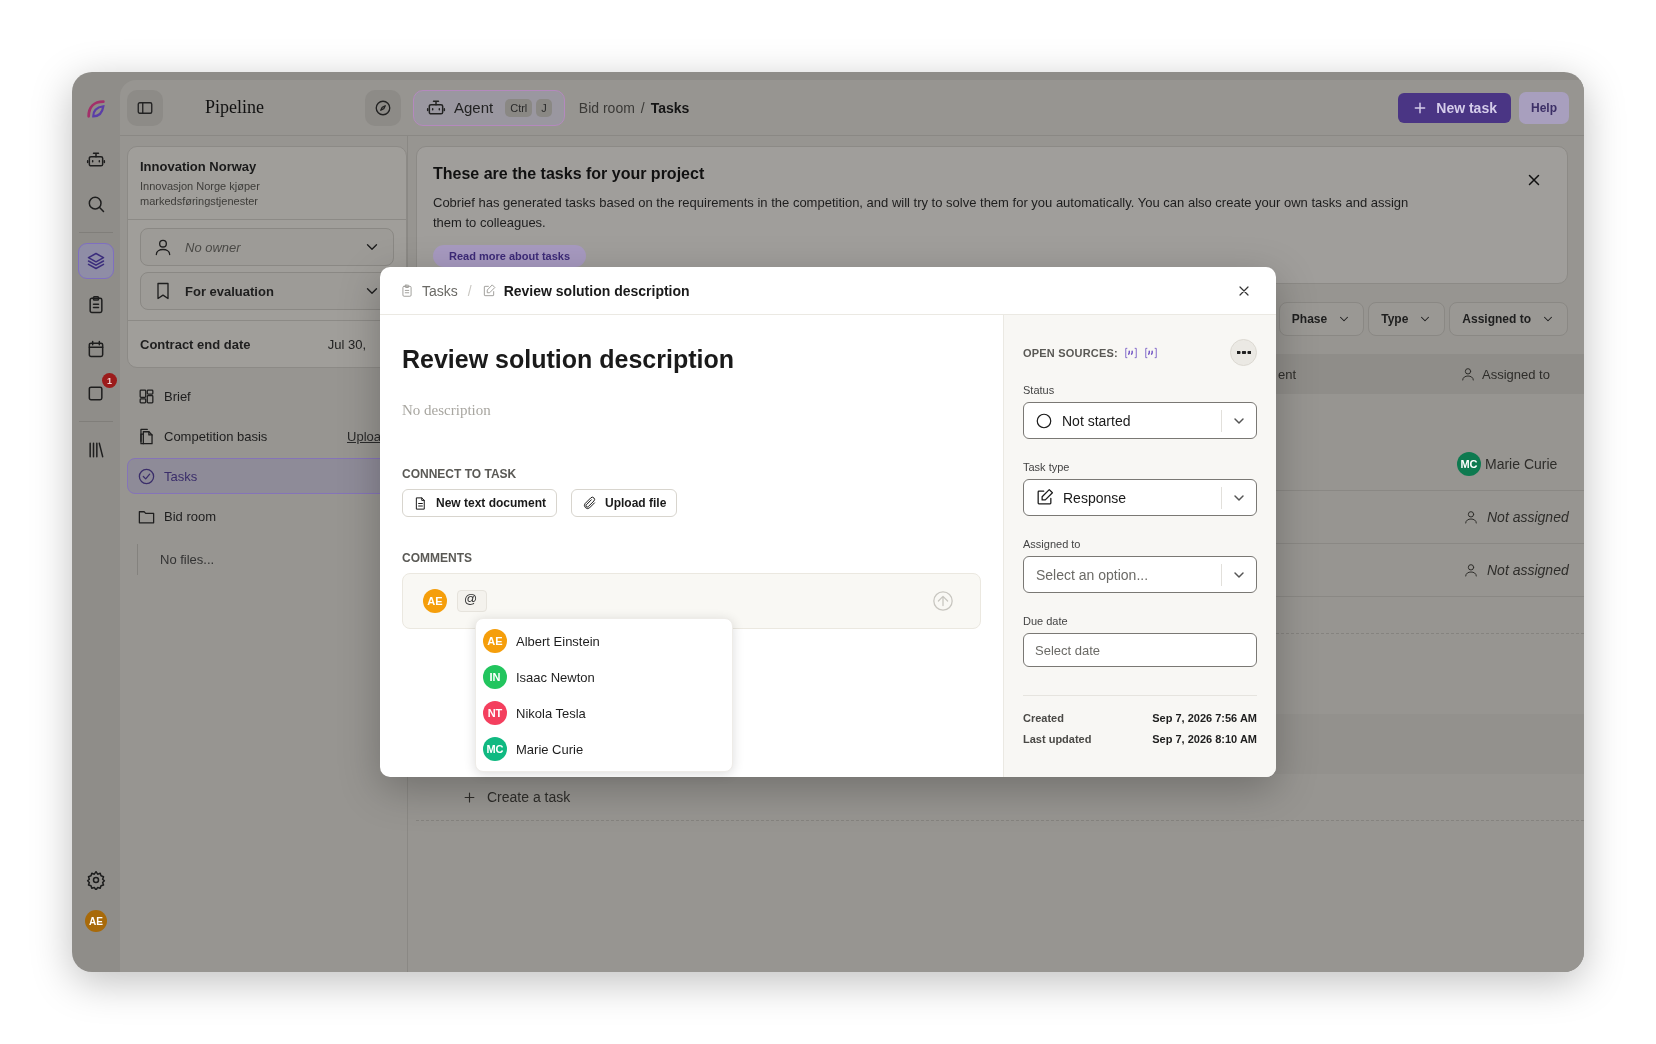 The width and height of the screenshot is (1656, 1044). I want to click on filter-dropdown: Assigned to, so click(1508, 319).